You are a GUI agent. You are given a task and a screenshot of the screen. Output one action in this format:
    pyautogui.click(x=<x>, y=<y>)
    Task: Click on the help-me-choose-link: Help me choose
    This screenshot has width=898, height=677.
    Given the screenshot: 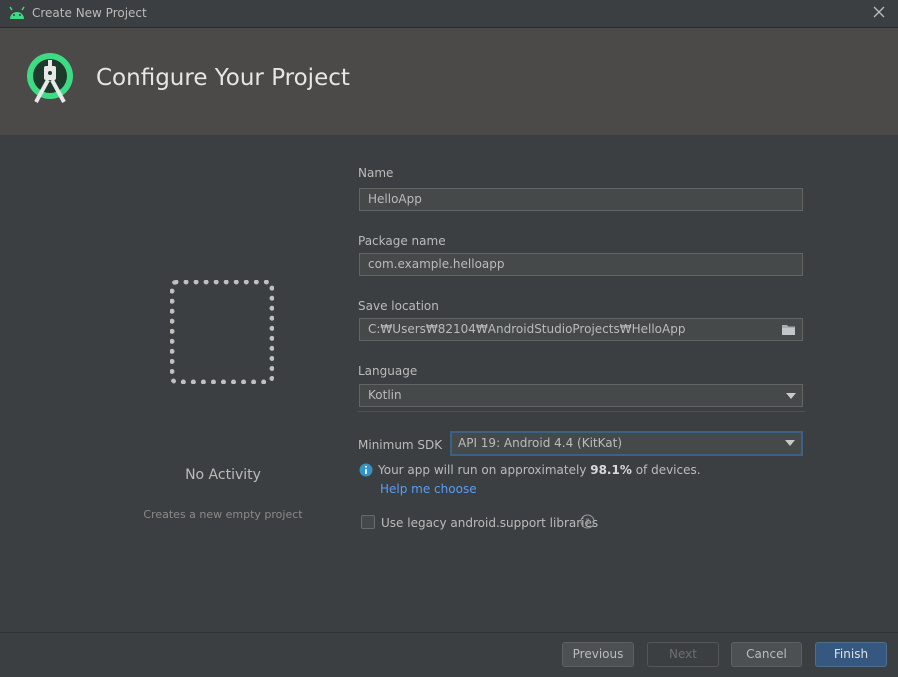 What is the action you would take?
    pyautogui.click(x=428, y=489)
    